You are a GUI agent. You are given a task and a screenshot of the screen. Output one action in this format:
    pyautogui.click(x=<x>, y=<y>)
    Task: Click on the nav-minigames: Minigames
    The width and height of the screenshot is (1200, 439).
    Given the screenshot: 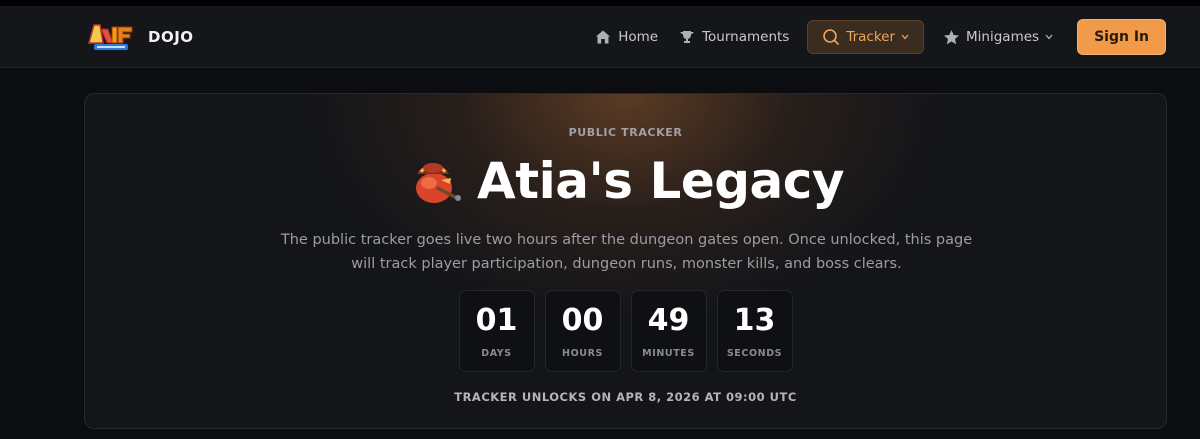 What is the action you would take?
    pyautogui.click(x=997, y=37)
    